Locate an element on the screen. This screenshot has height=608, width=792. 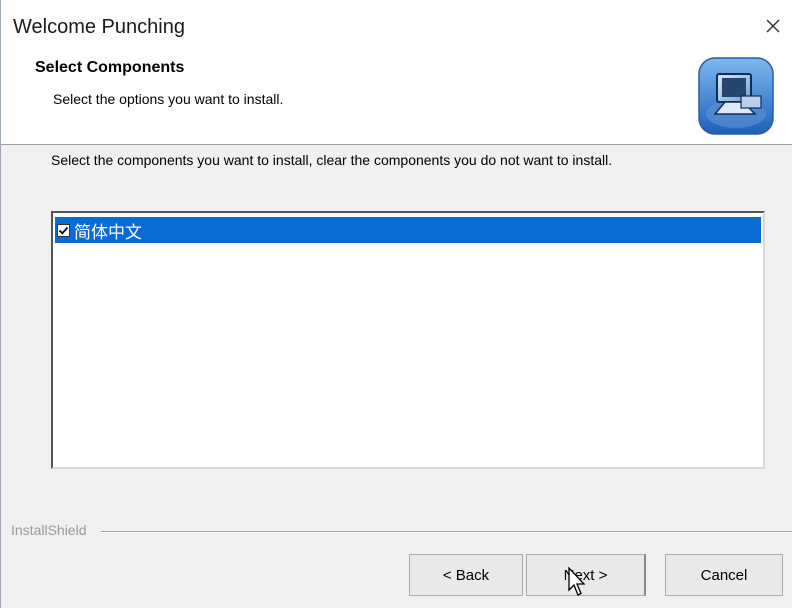
component-checkbox is located at coordinates (63, 230).